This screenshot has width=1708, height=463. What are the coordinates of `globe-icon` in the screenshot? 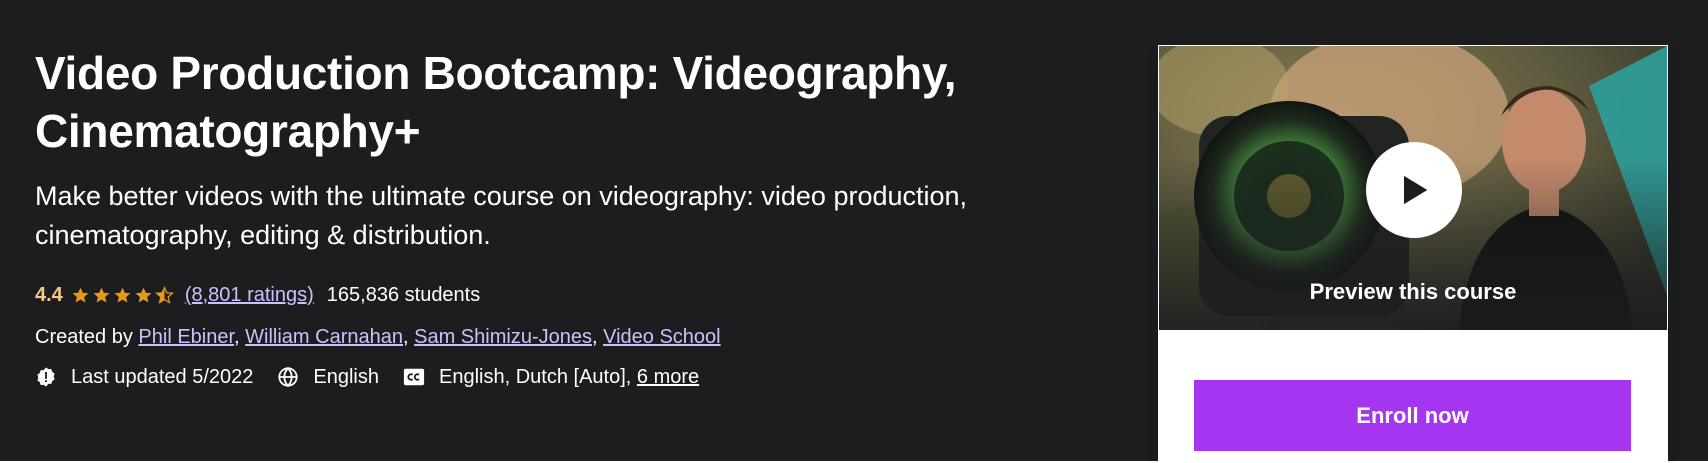 It's located at (288, 377).